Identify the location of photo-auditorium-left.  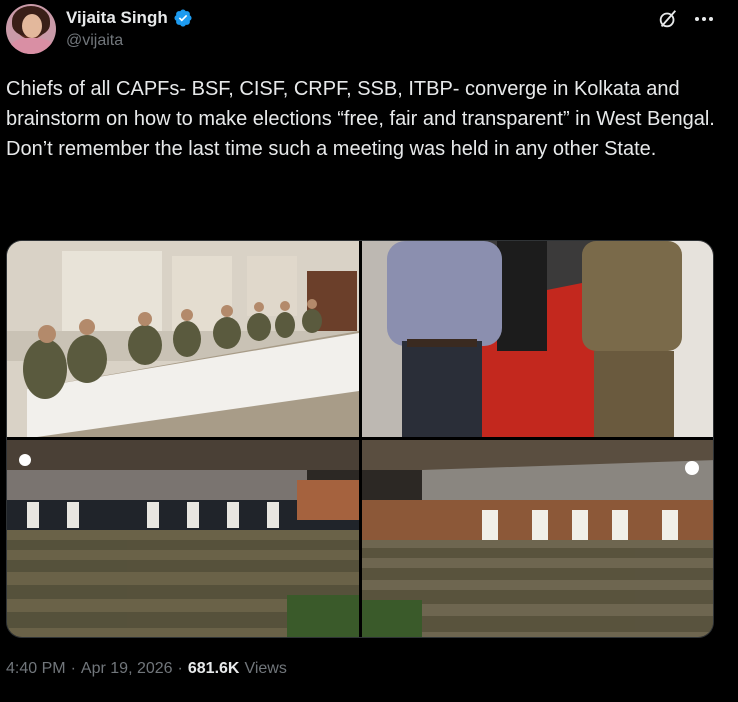
(183, 538).